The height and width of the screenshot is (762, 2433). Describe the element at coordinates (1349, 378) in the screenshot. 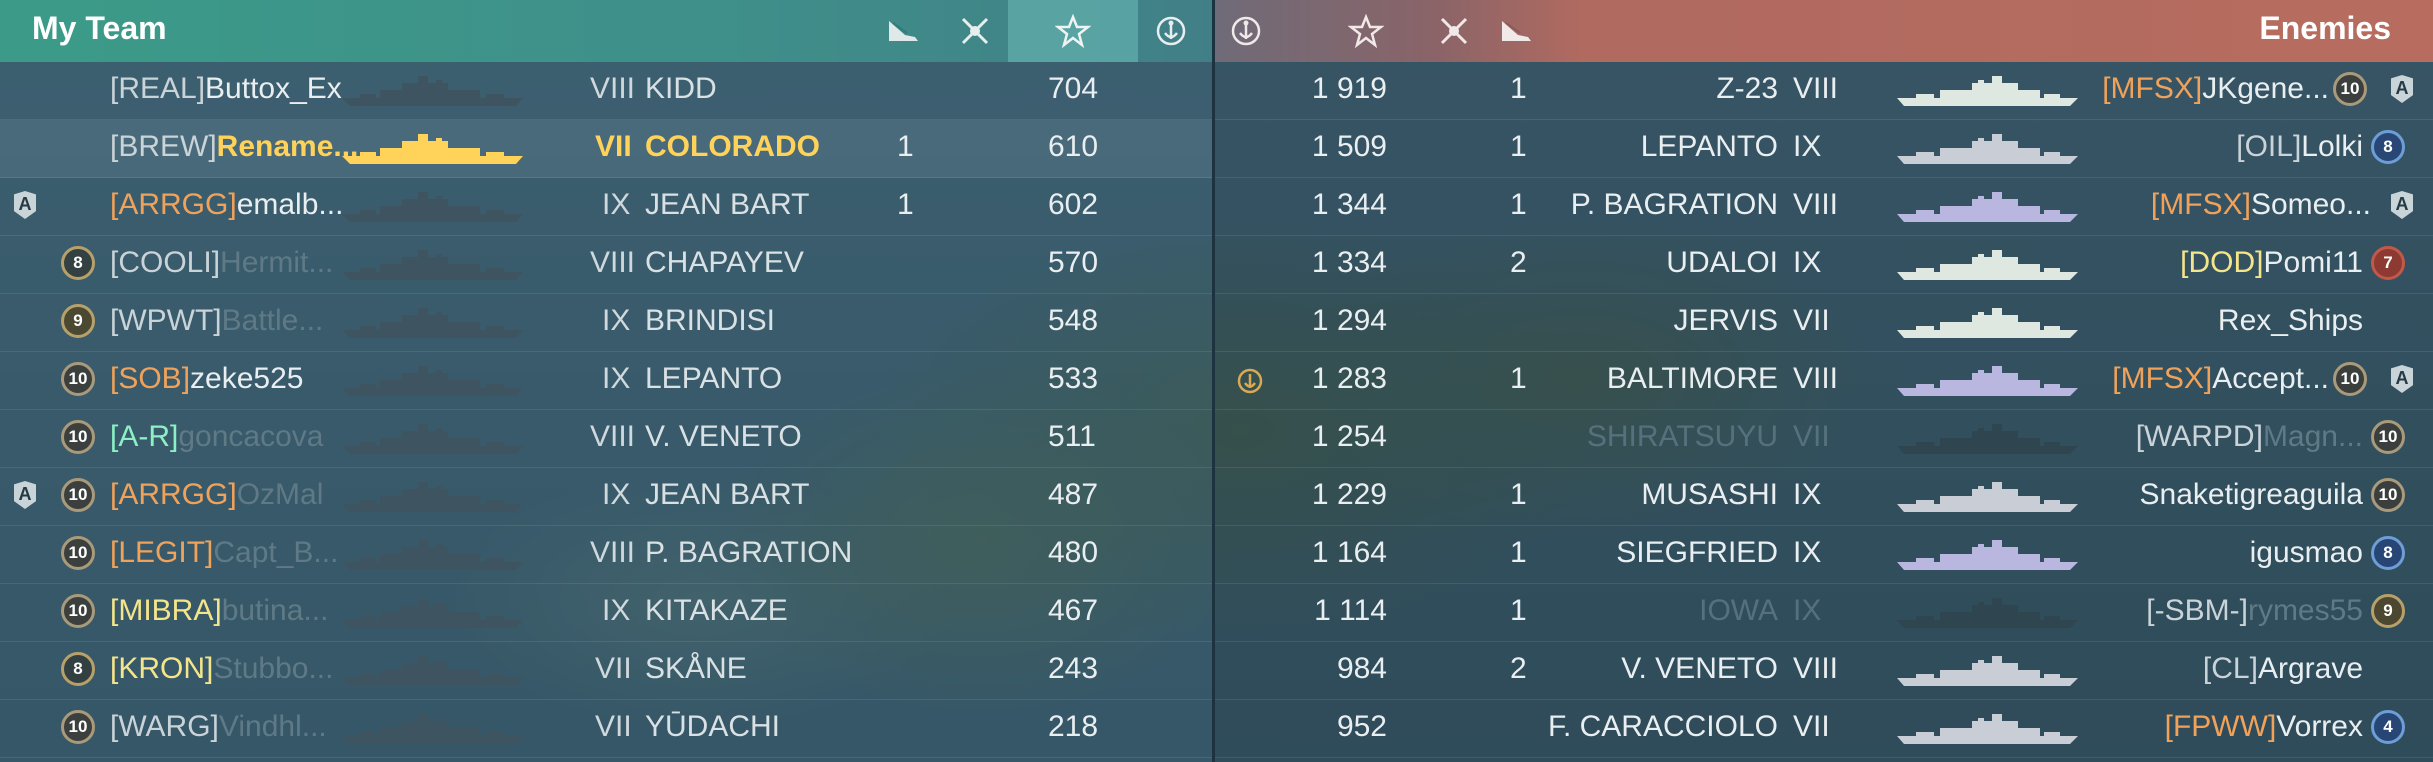

I see `enemy-score: 1 283` at that location.